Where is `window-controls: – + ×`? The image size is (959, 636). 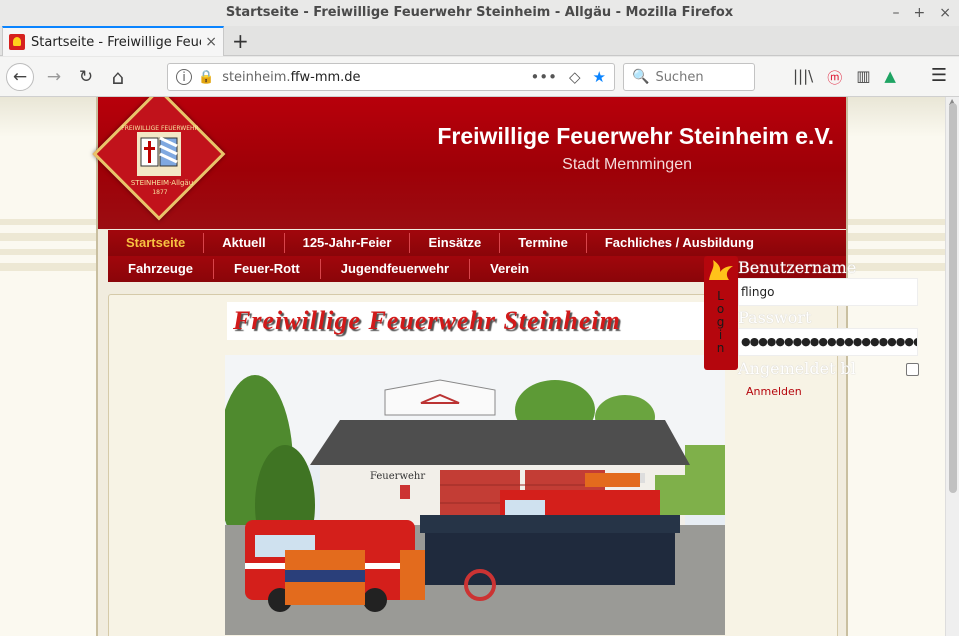 window-controls: – + × is located at coordinates (922, 13).